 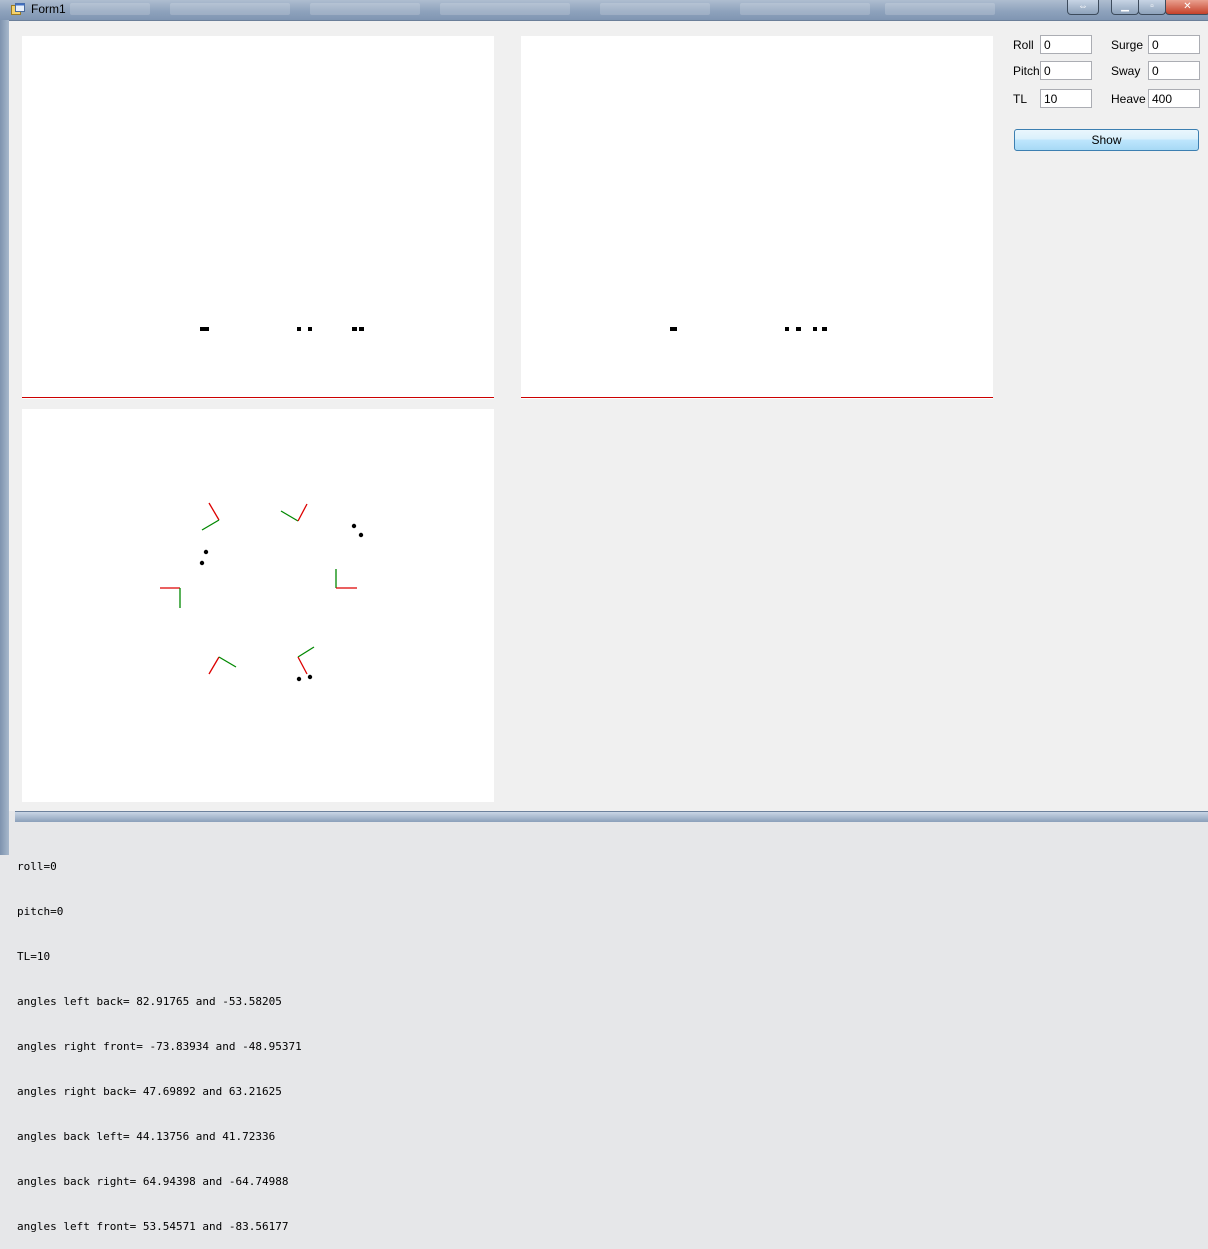 What do you see at coordinates (146, 1136) in the screenshot?
I see `console-line: angles back left= 44.13756 and 41.72336` at bounding box center [146, 1136].